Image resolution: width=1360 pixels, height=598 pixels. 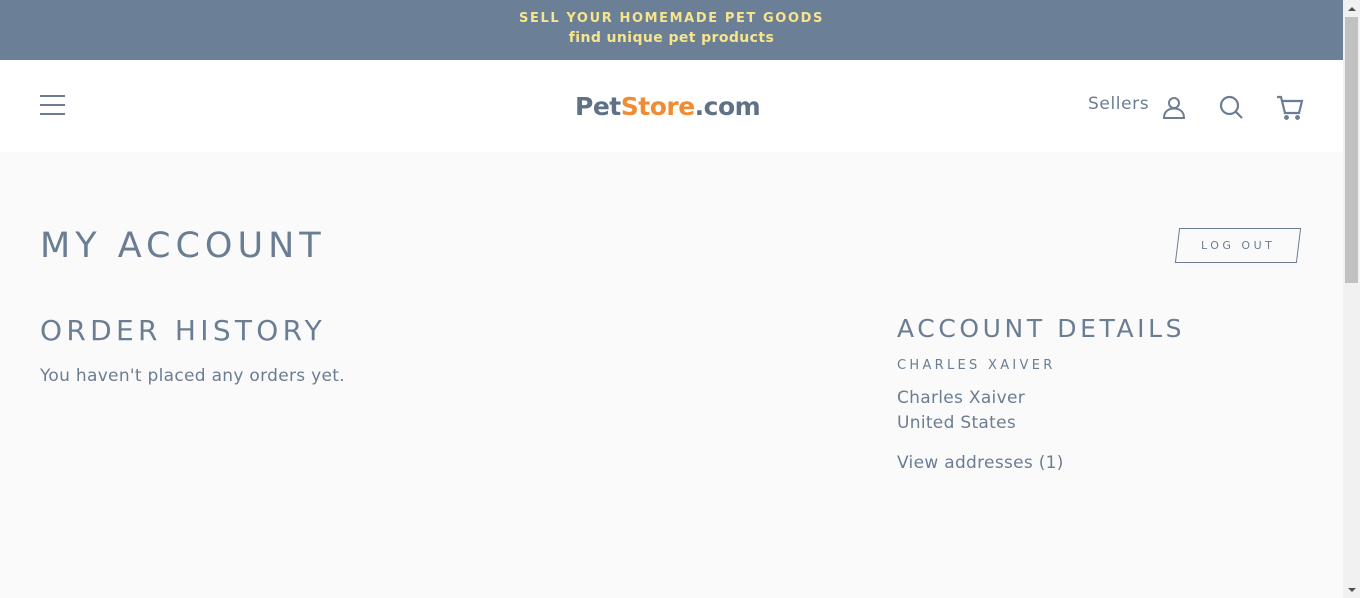 What do you see at coordinates (957, 423) in the screenshot?
I see `account-country: United States` at bounding box center [957, 423].